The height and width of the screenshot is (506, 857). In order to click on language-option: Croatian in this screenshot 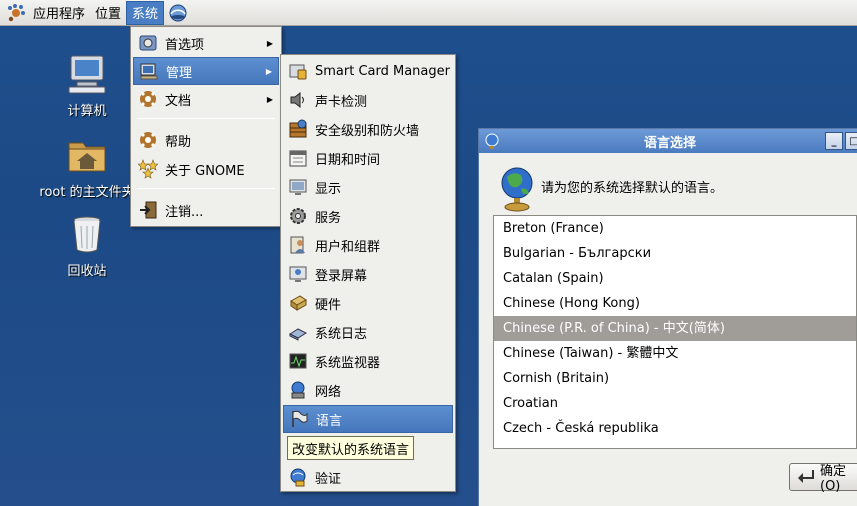, I will do `click(675, 403)`.